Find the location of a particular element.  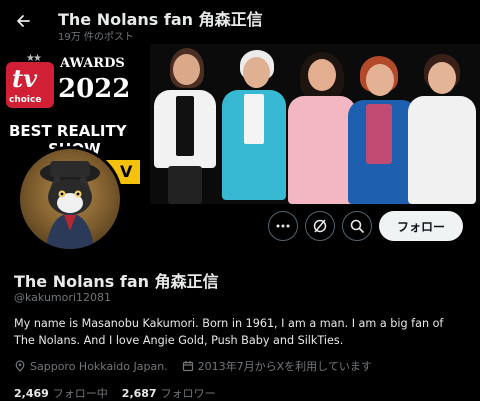

followers-count: 2,687 is located at coordinates (139, 393).